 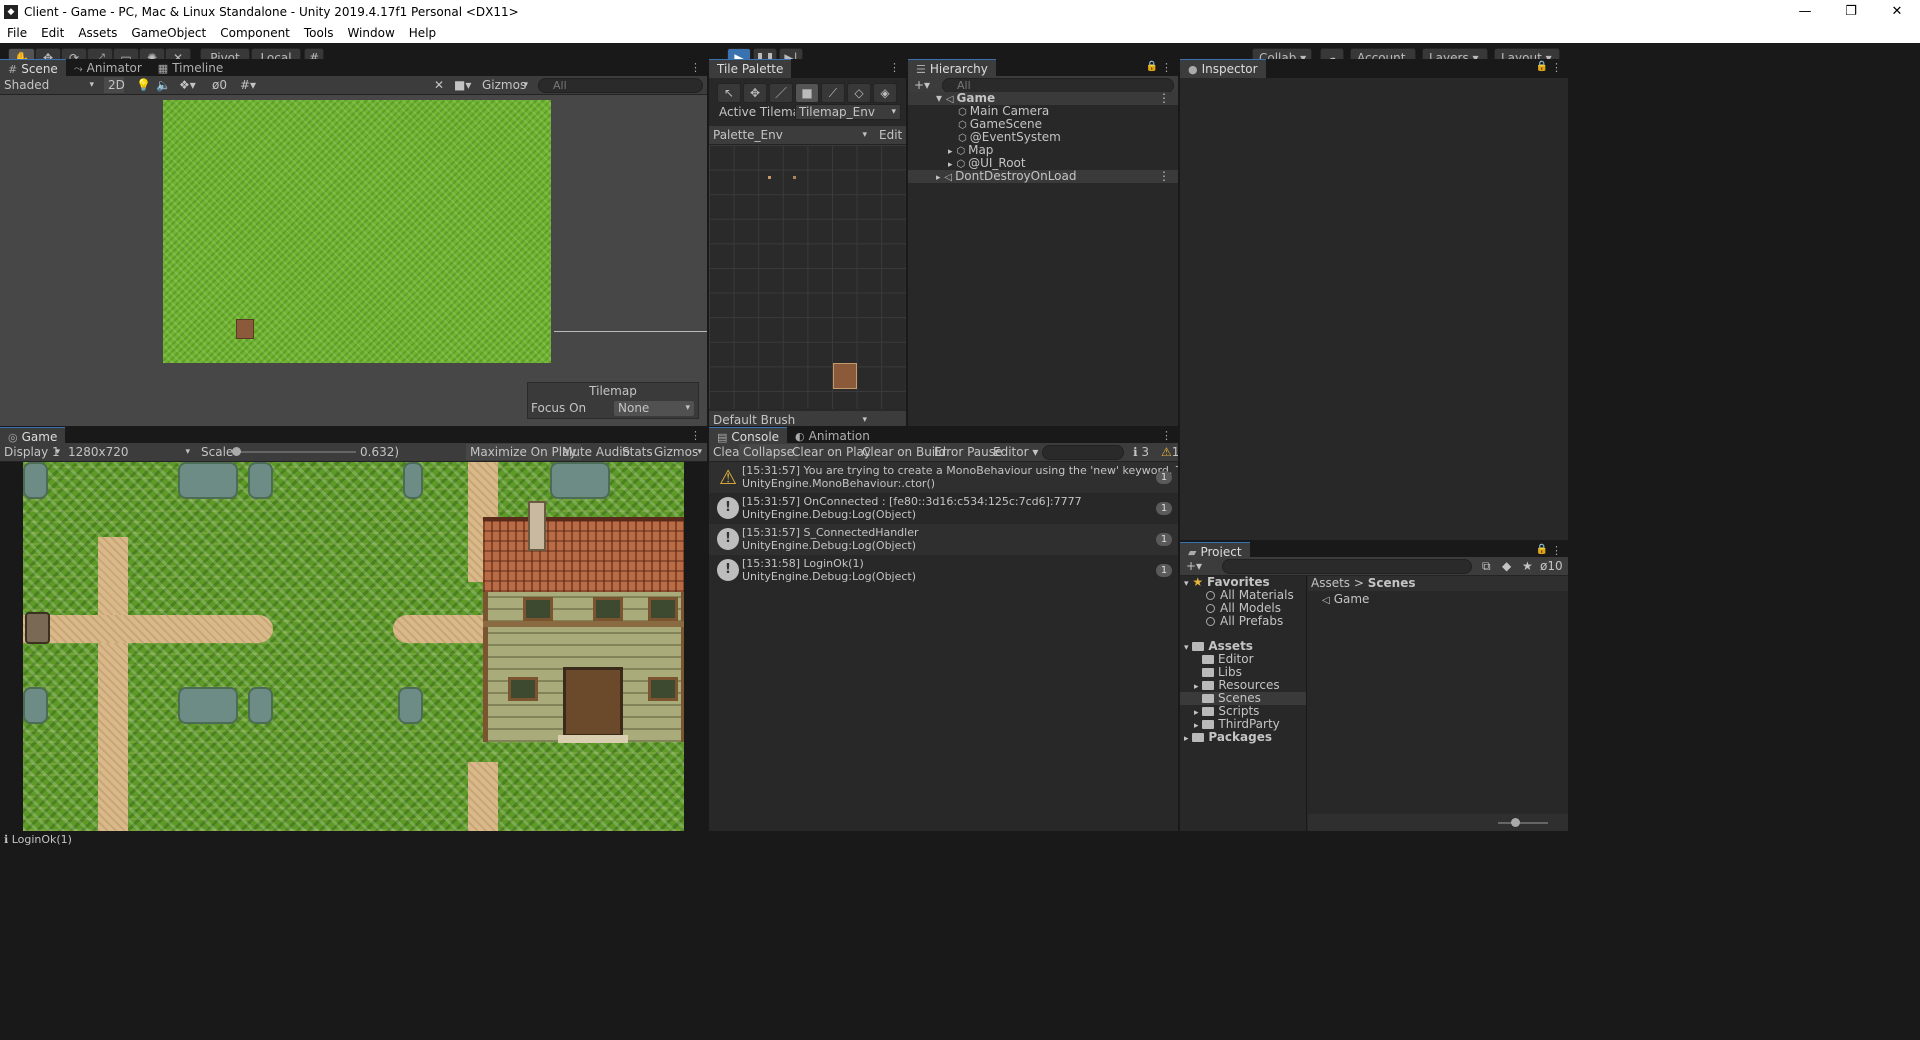 I want to click on brush-dropdown: Default Brush ▾, so click(x=790, y=419).